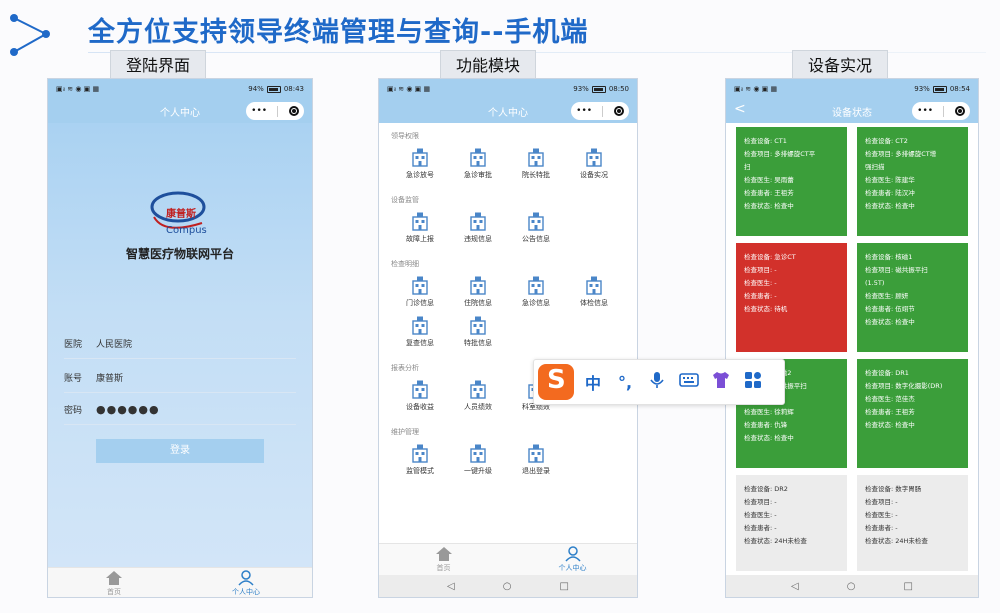  I want to click on field-value: 康普斯, so click(109, 377).